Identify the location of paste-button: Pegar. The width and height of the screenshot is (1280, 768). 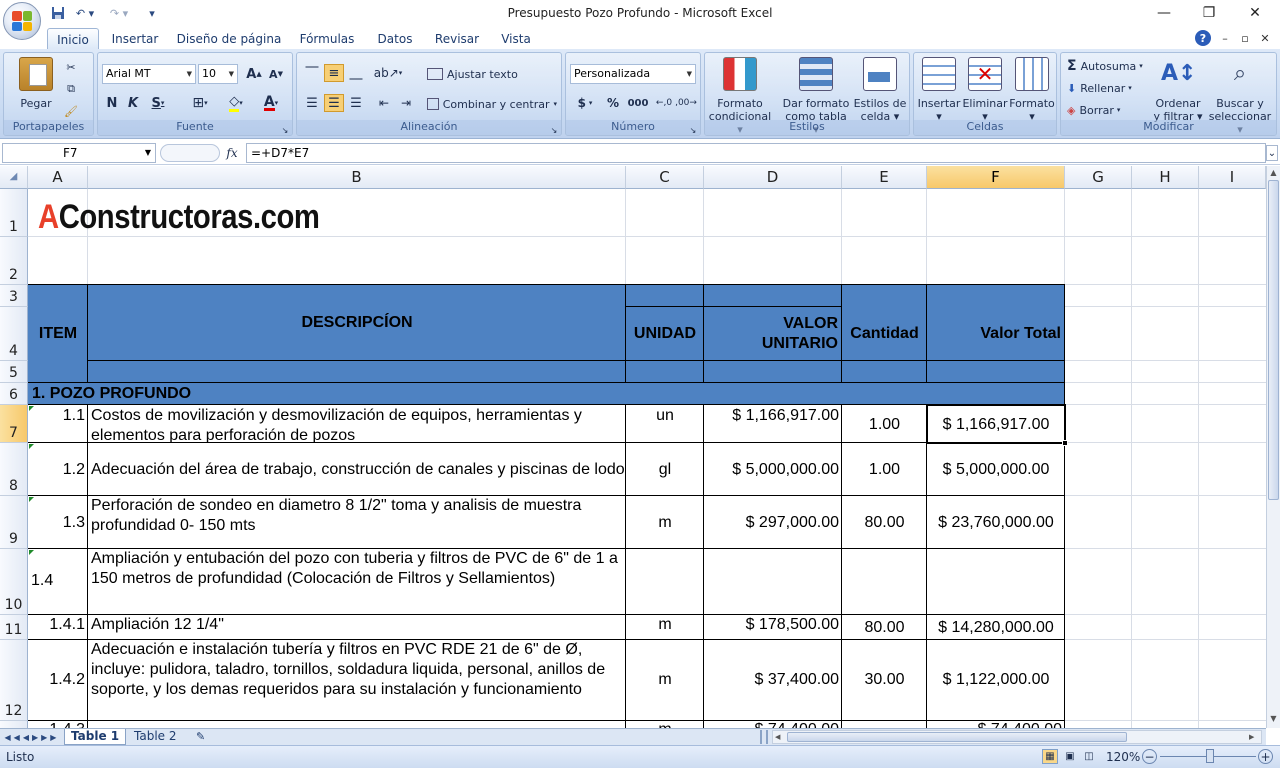
(36, 83).